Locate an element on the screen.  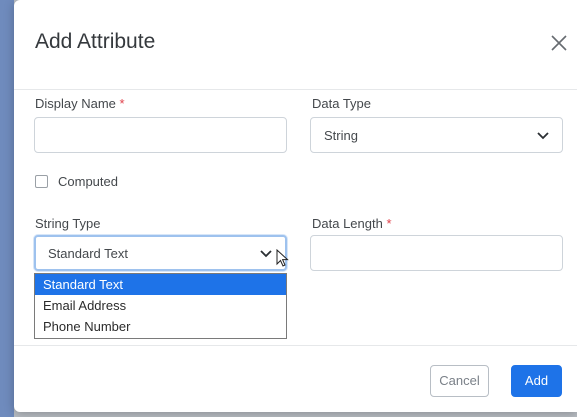
string-type-select: Standard Text is located at coordinates (160, 253).